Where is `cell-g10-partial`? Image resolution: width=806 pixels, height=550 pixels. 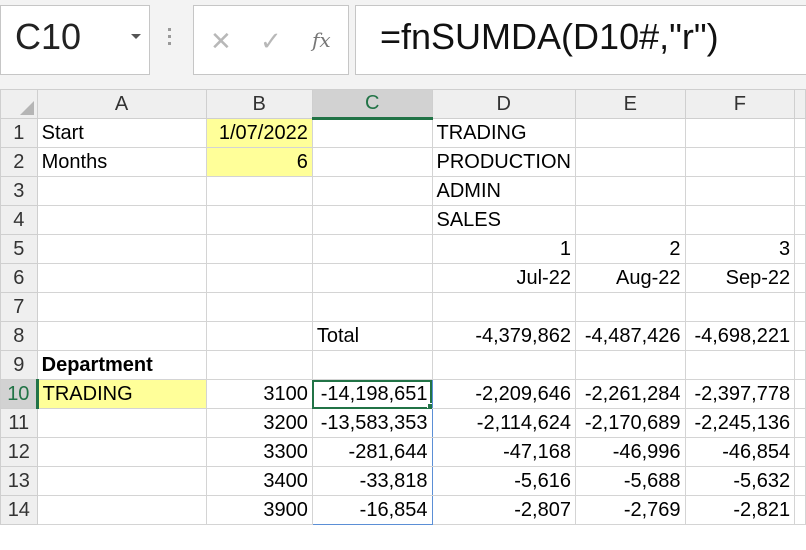
cell-g10-partial is located at coordinates (800, 394).